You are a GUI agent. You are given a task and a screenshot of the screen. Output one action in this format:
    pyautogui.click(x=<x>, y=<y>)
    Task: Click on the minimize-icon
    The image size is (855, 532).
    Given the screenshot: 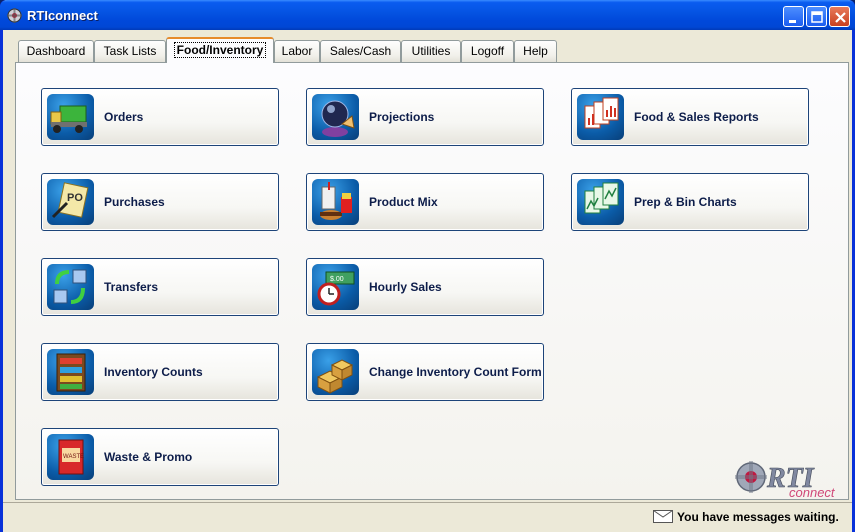 What is the action you would take?
    pyautogui.click(x=792, y=21)
    